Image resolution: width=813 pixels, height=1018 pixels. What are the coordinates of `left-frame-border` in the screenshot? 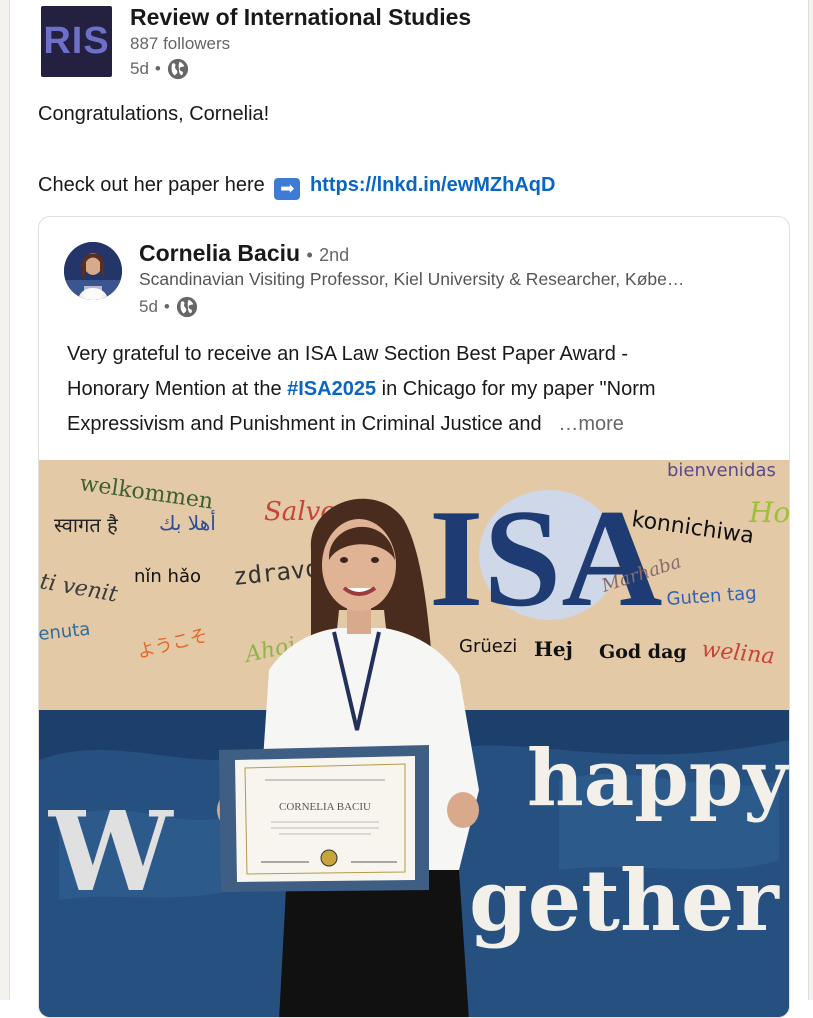 It's located at (5, 500).